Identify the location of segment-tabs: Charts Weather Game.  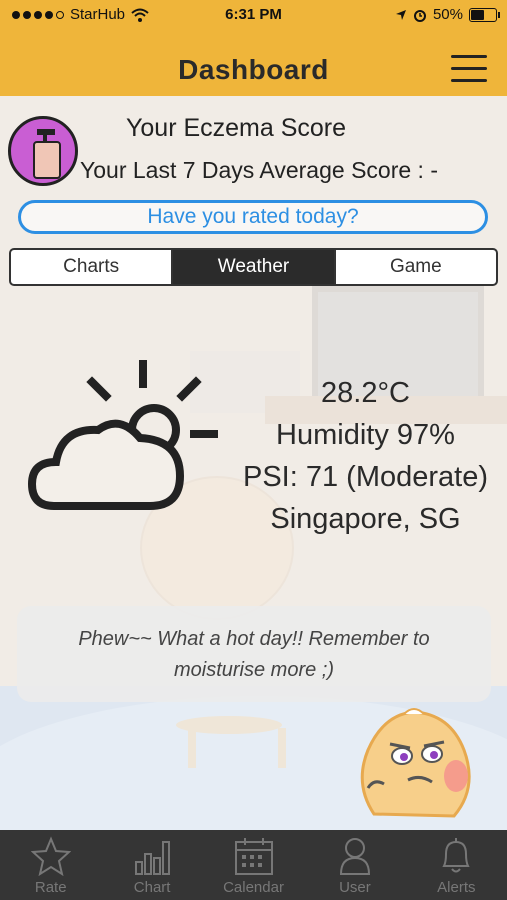
(253, 267).